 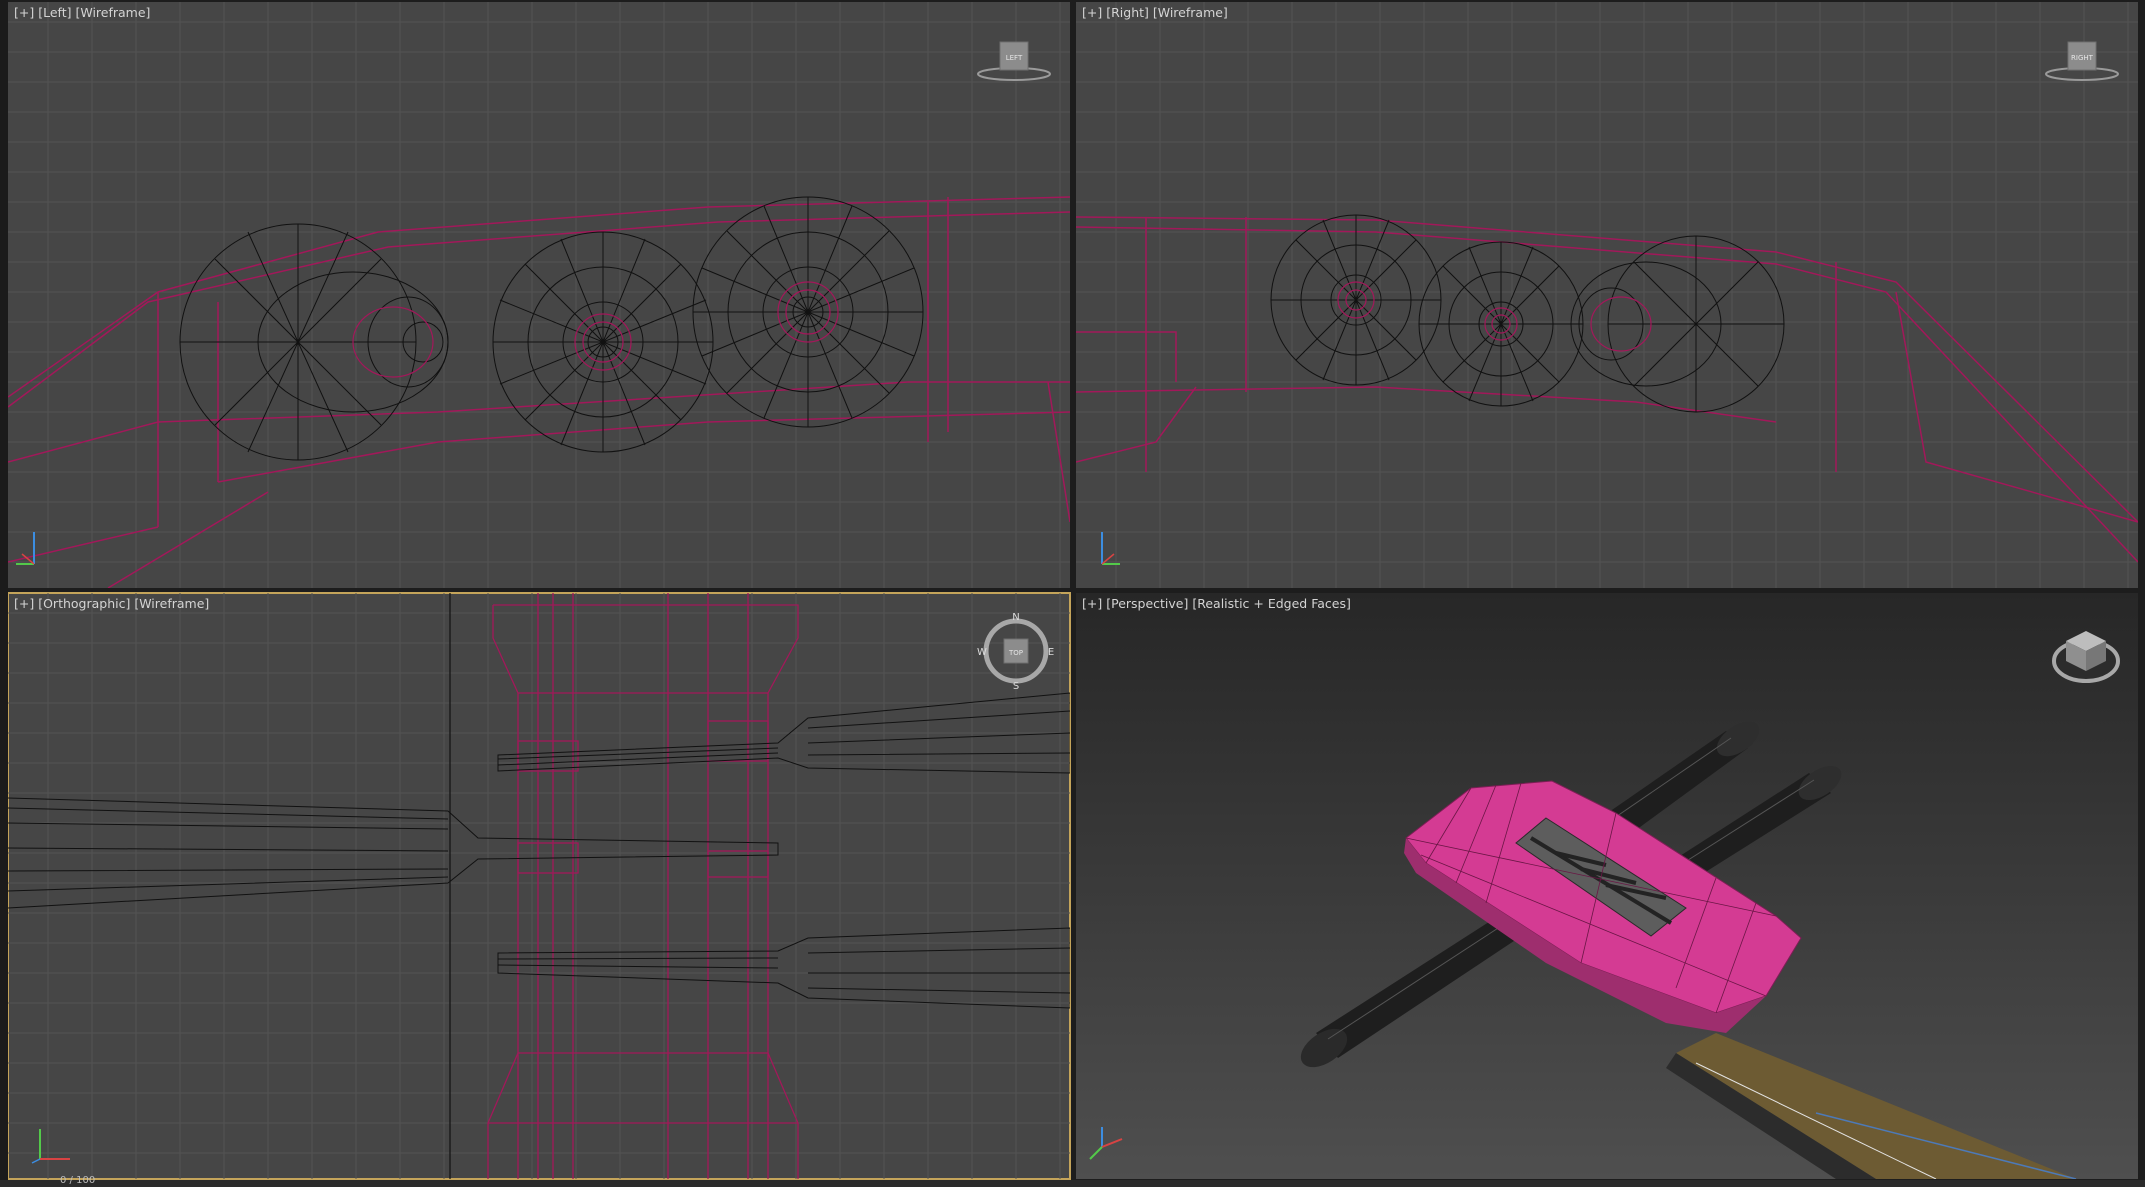 I want to click on left-edge, so click(x=4, y=593).